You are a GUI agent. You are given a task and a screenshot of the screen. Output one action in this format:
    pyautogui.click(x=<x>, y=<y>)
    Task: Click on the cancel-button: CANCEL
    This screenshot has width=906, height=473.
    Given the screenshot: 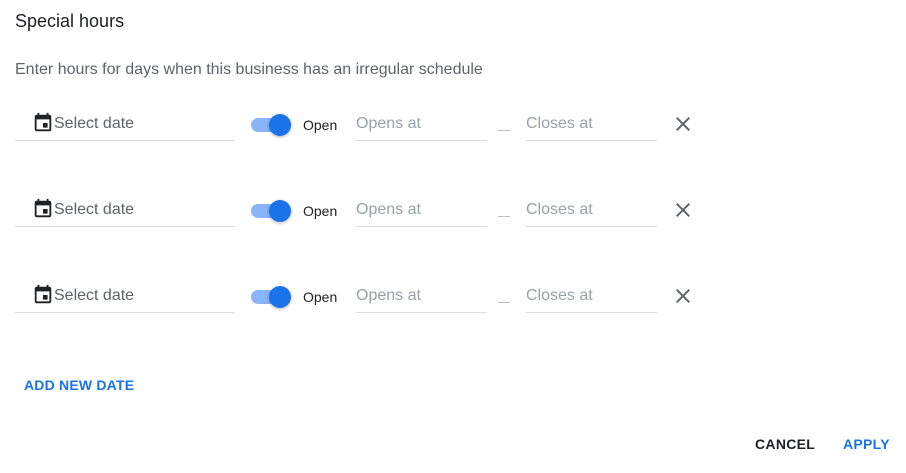 What is the action you would take?
    pyautogui.click(x=785, y=444)
    